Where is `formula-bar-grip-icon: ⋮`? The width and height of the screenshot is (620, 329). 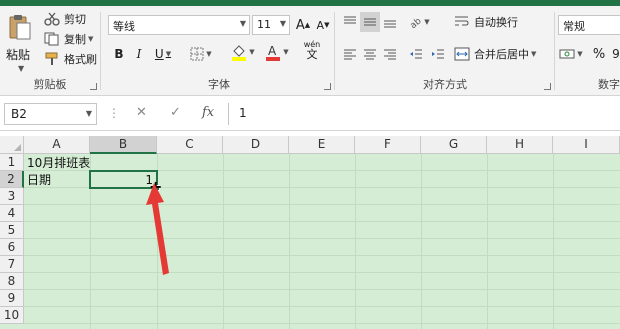 formula-bar-grip-icon: ⋮ is located at coordinates (114, 113).